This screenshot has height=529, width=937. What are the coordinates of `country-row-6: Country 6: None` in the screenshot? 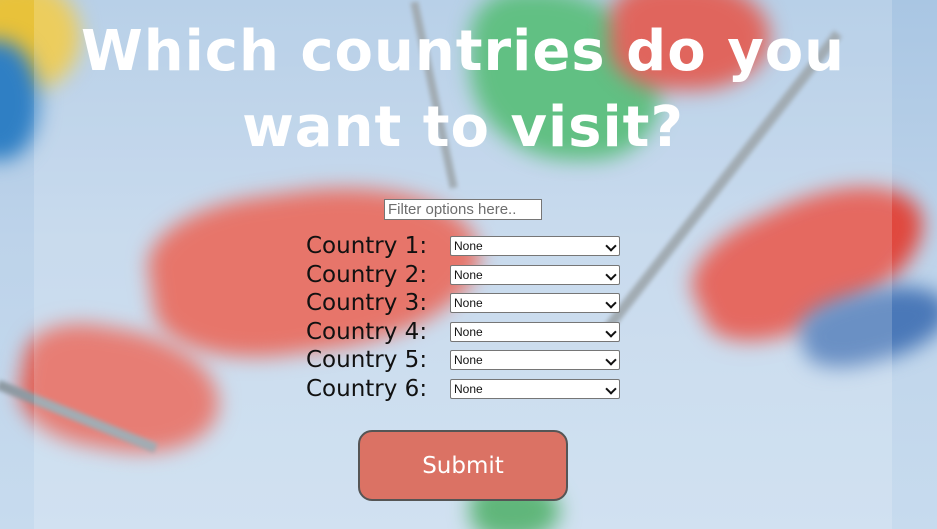 It's located at (466, 389).